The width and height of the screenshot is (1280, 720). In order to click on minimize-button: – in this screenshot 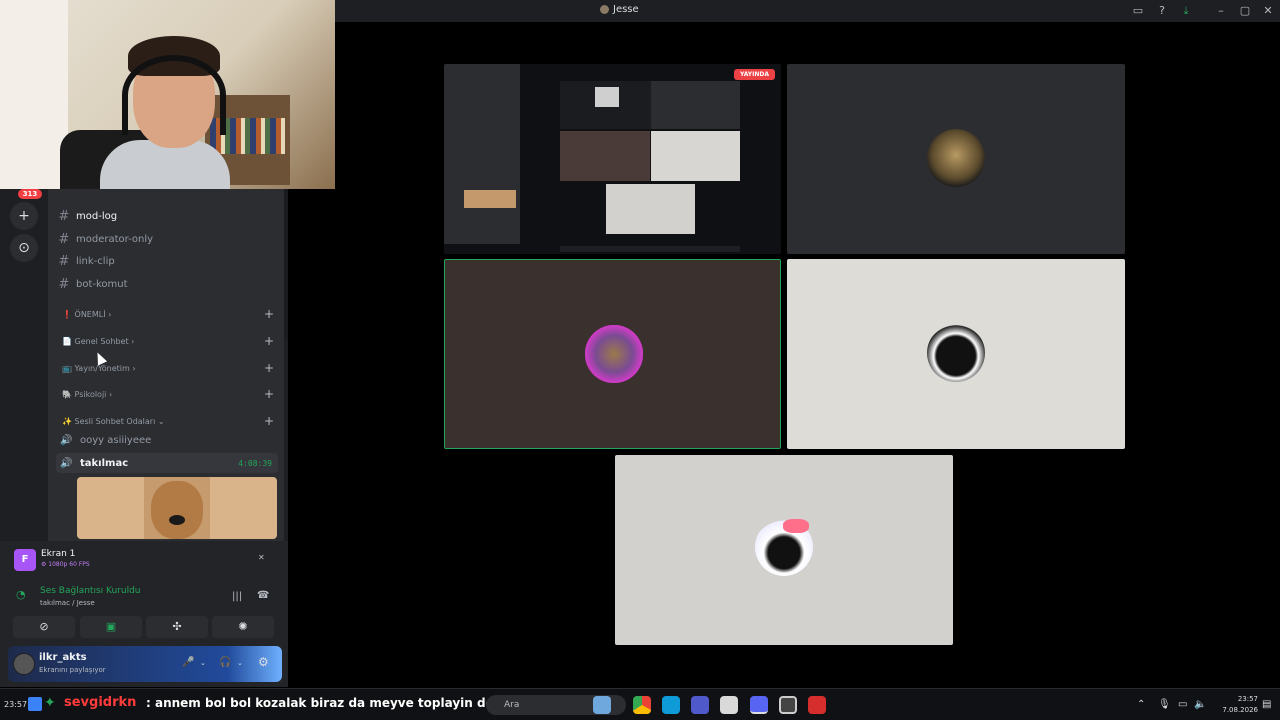, I will do `click(1221, 11)`.